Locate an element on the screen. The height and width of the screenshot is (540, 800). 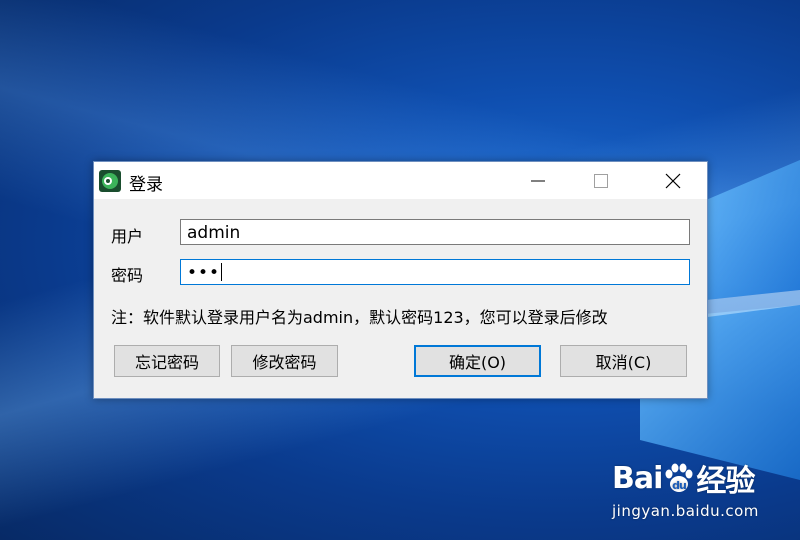
password-value: ••• is located at coordinates (204, 273).